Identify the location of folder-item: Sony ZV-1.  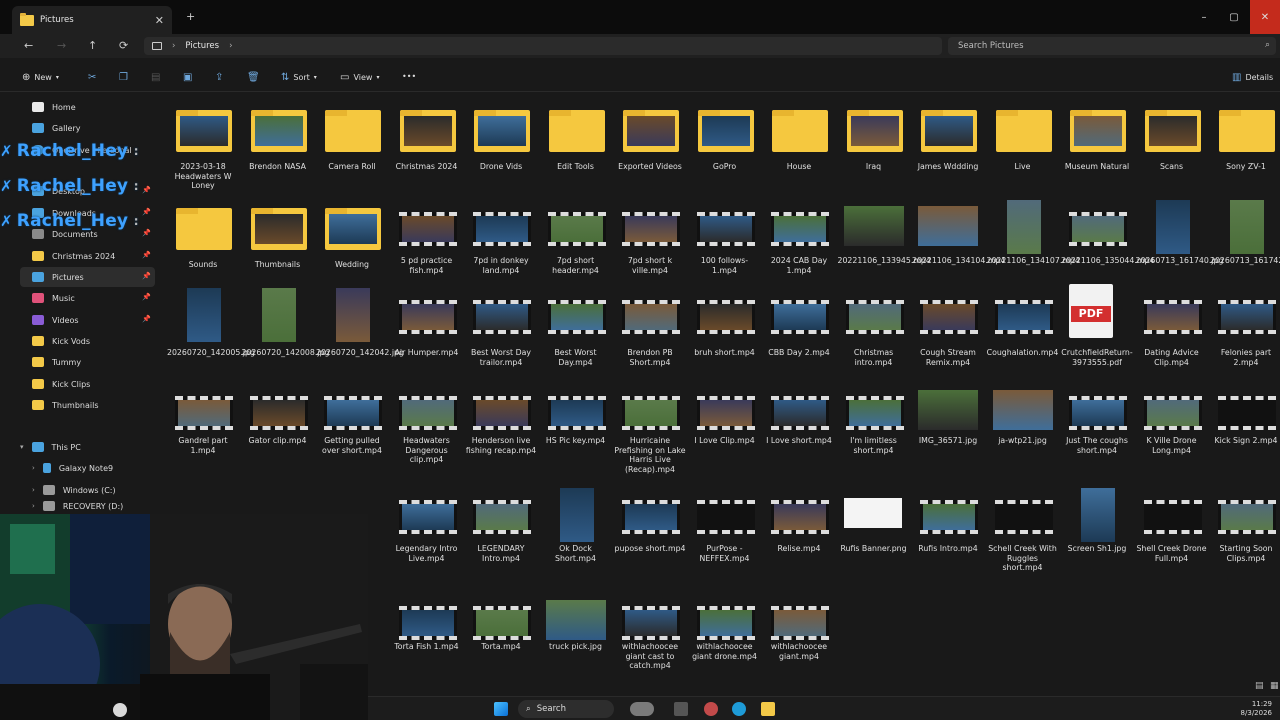
(1245, 138).